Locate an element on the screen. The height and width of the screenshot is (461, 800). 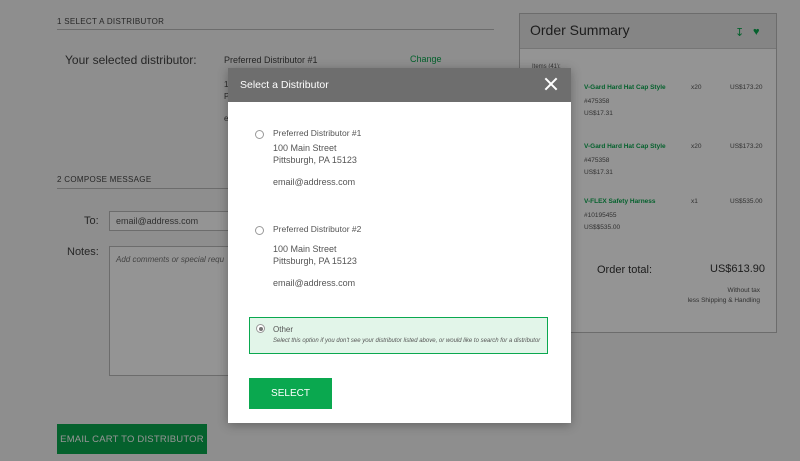
distributor-name: Preferred Distributor #2 is located at coordinates (317, 229).